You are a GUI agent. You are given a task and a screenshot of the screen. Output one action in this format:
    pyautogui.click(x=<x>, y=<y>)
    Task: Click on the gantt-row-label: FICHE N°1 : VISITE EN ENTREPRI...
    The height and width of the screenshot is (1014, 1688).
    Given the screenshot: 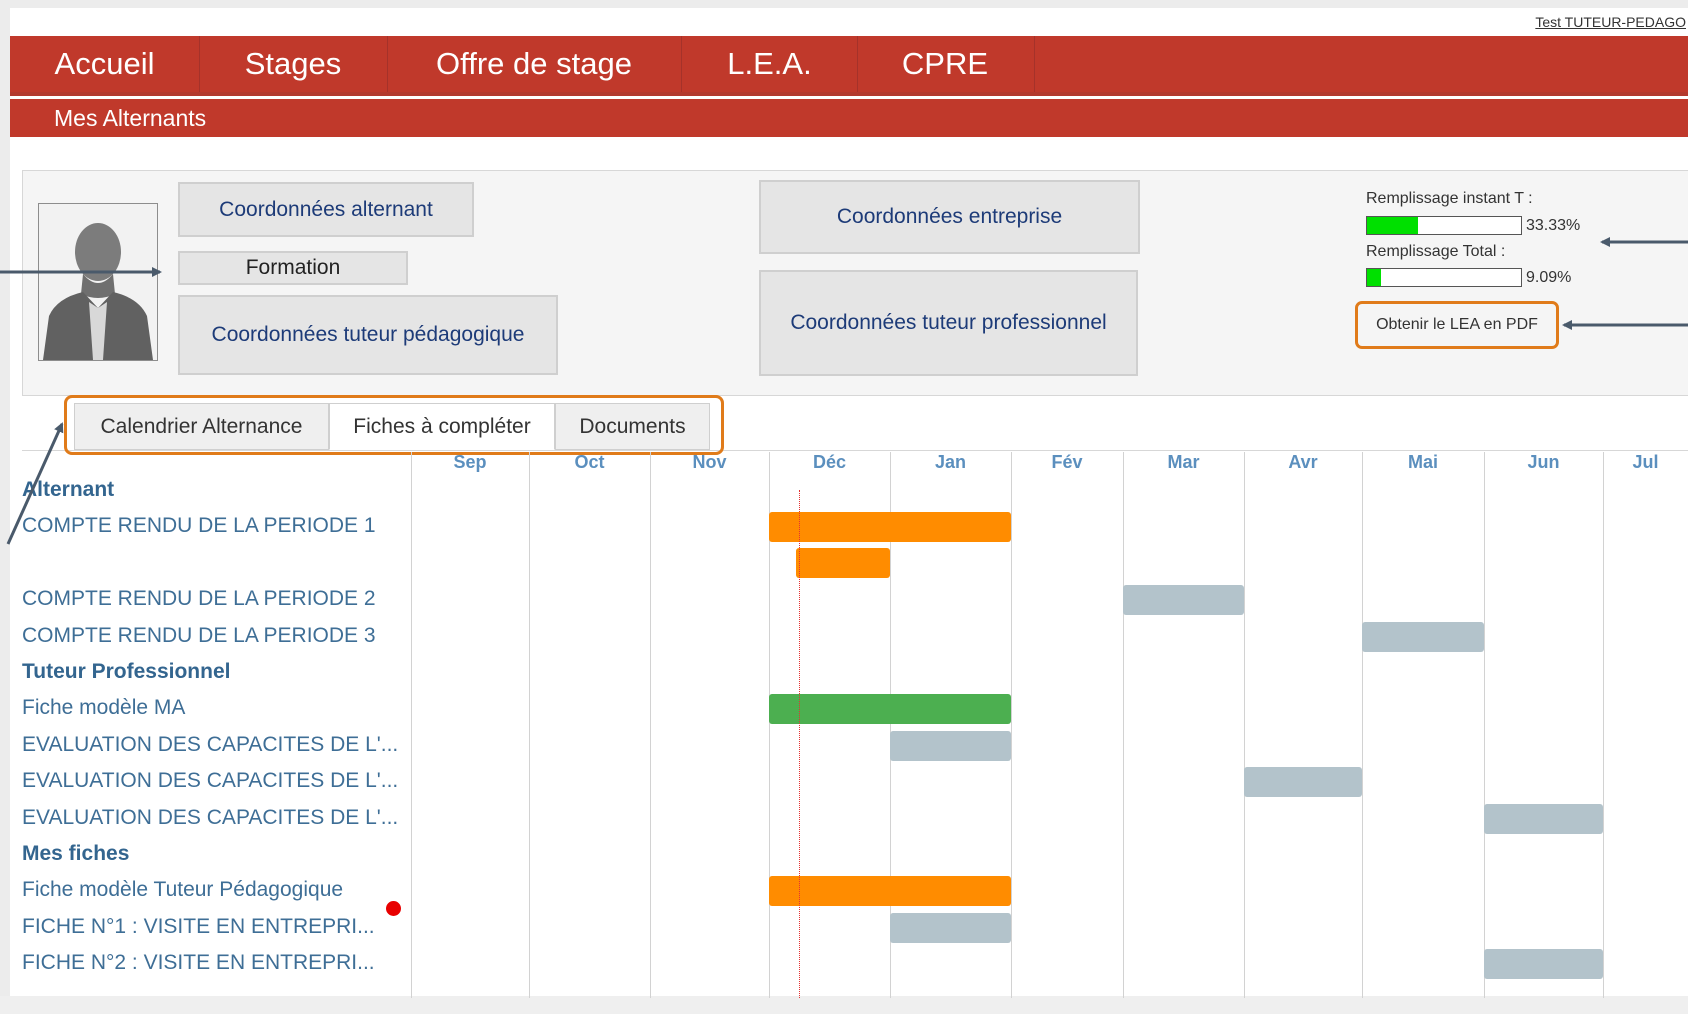 What is the action you would take?
    pyautogui.click(x=198, y=927)
    